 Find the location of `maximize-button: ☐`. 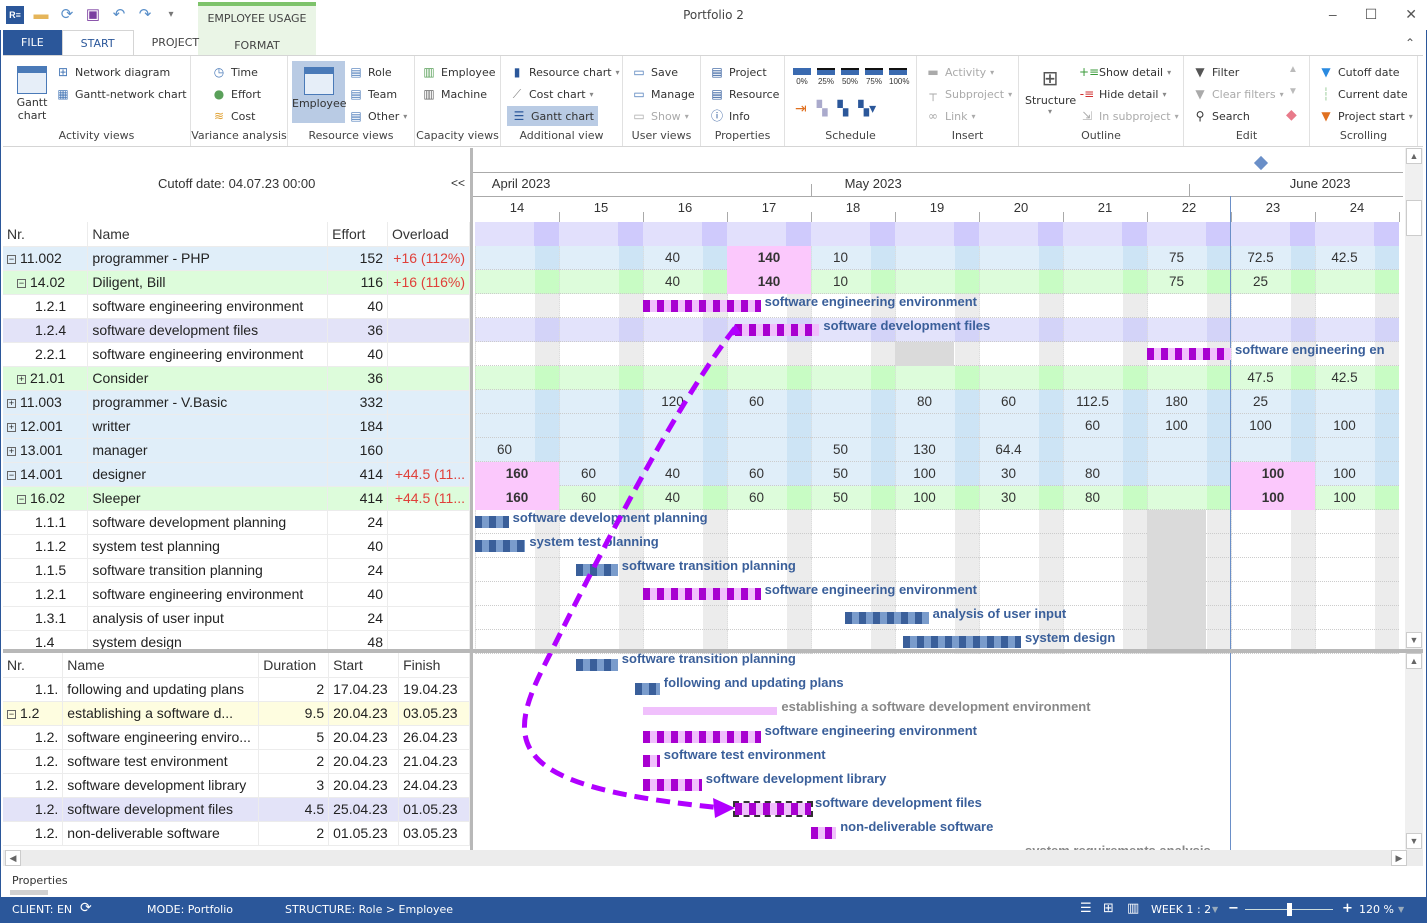

maximize-button: ☐ is located at coordinates (1371, 14).